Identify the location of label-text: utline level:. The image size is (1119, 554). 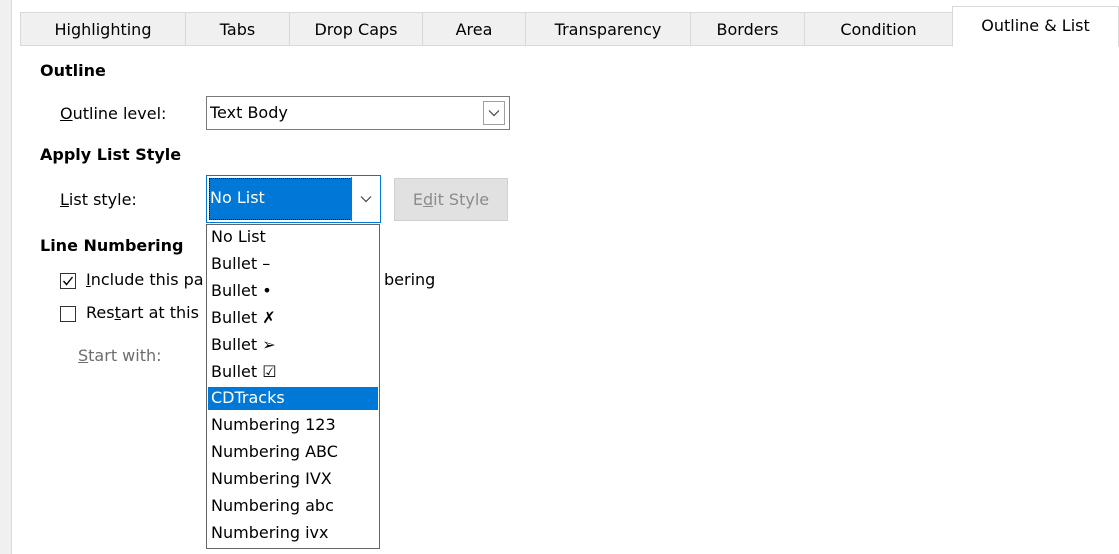
(119, 113).